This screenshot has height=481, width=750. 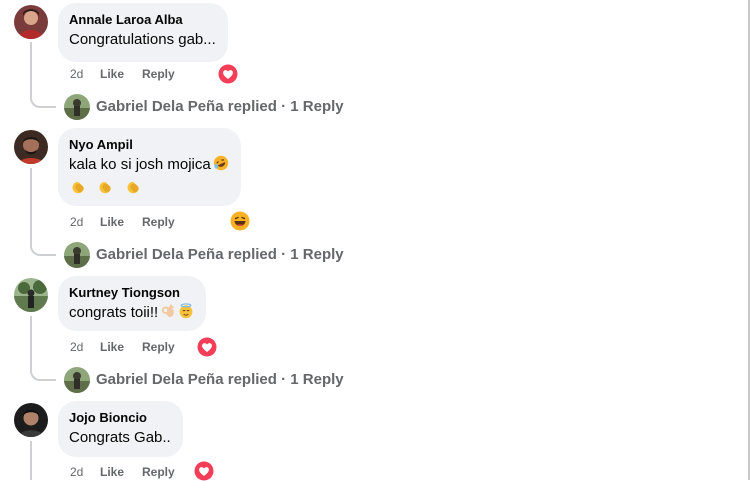 What do you see at coordinates (31, 420) in the screenshot?
I see `avatar-jojo` at bounding box center [31, 420].